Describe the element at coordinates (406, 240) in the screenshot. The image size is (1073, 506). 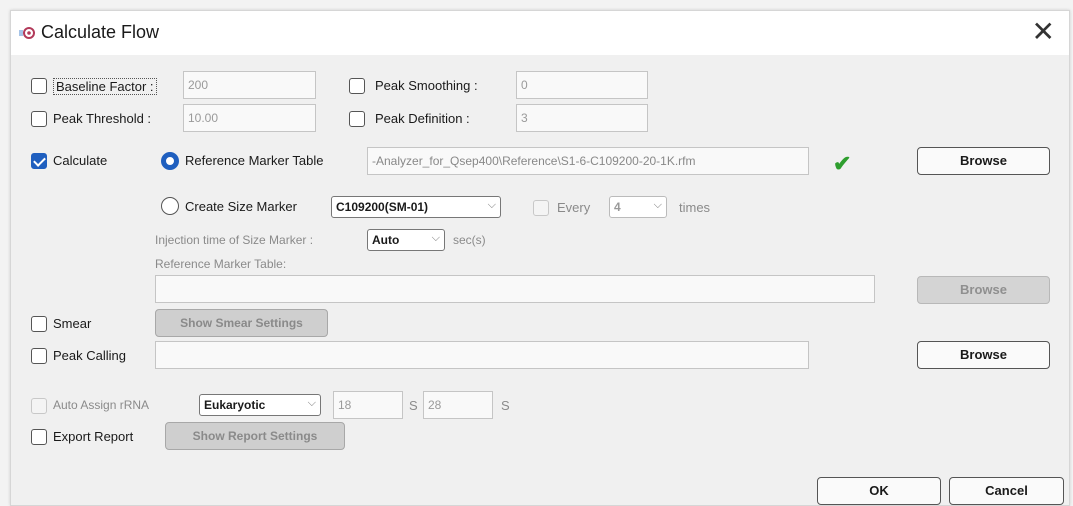
I see `injection-time-select: Auto ⌵` at that location.